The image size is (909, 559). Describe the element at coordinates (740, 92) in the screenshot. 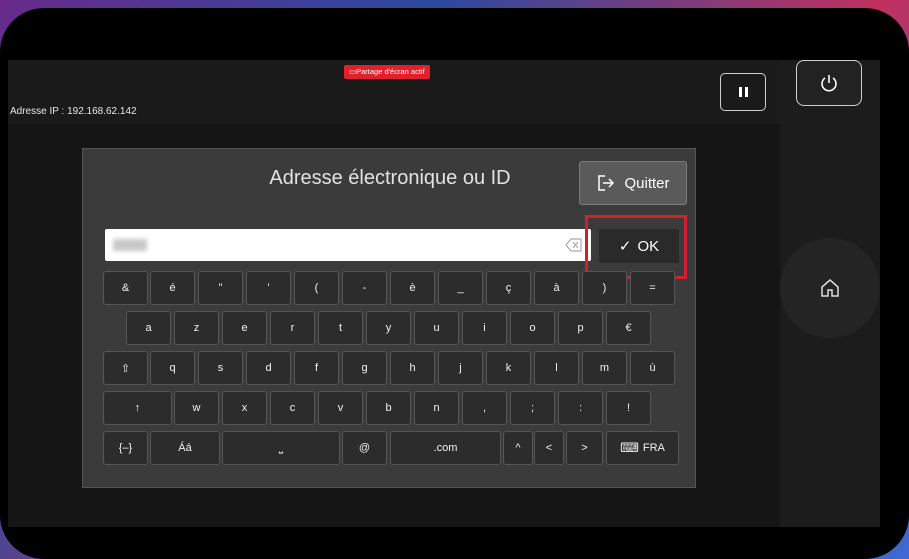

I see `pause-icon` at that location.